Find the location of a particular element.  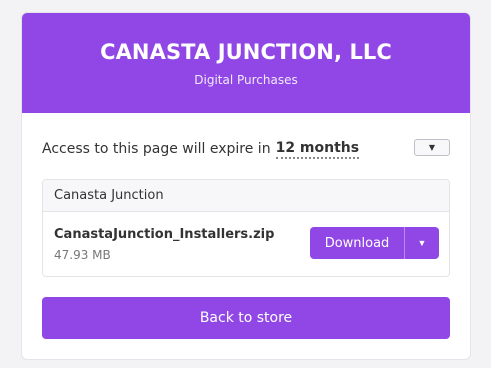

file-size: 47.93 MB is located at coordinates (82, 255).